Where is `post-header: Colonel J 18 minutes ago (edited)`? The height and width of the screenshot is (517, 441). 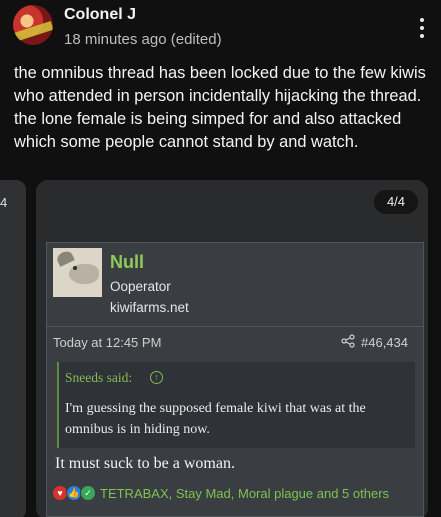 post-header: Colonel J 18 minutes ago (edited) is located at coordinates (220, 28).